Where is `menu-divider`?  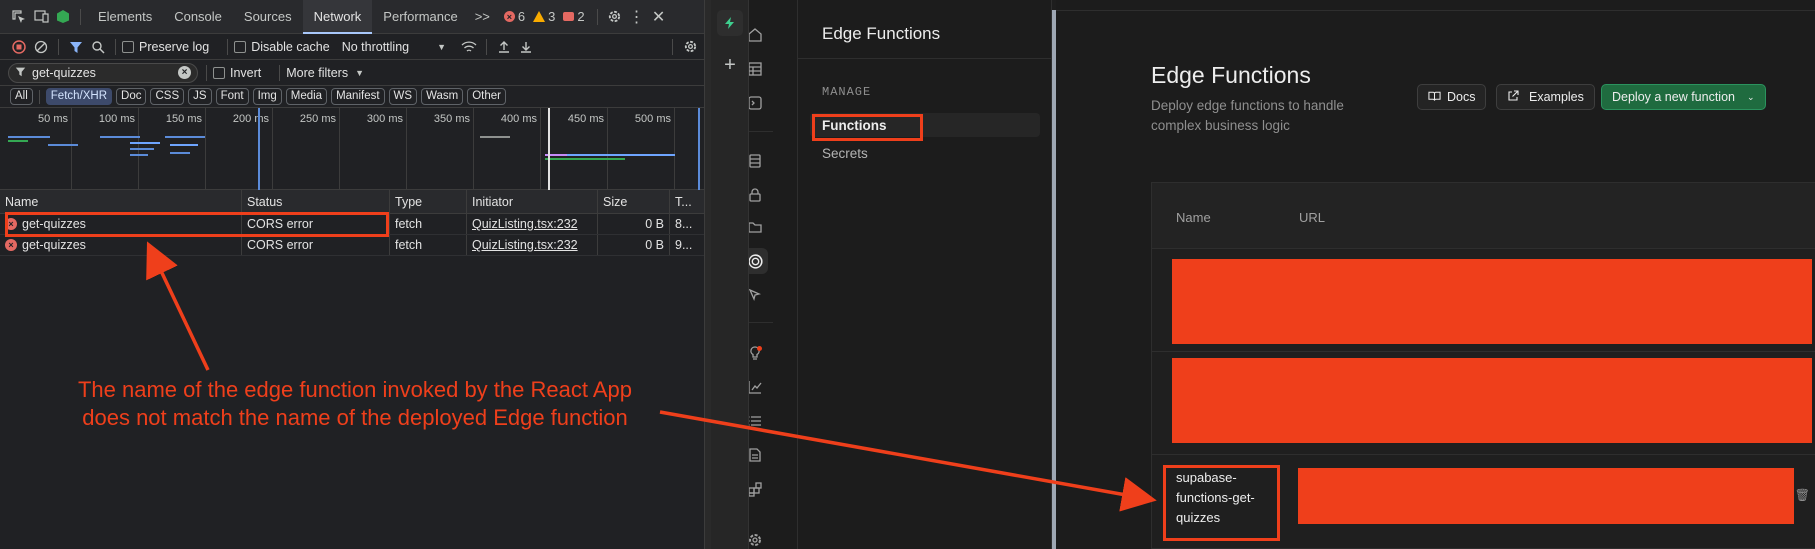
menu-divider is located at coordinates (925, 58).